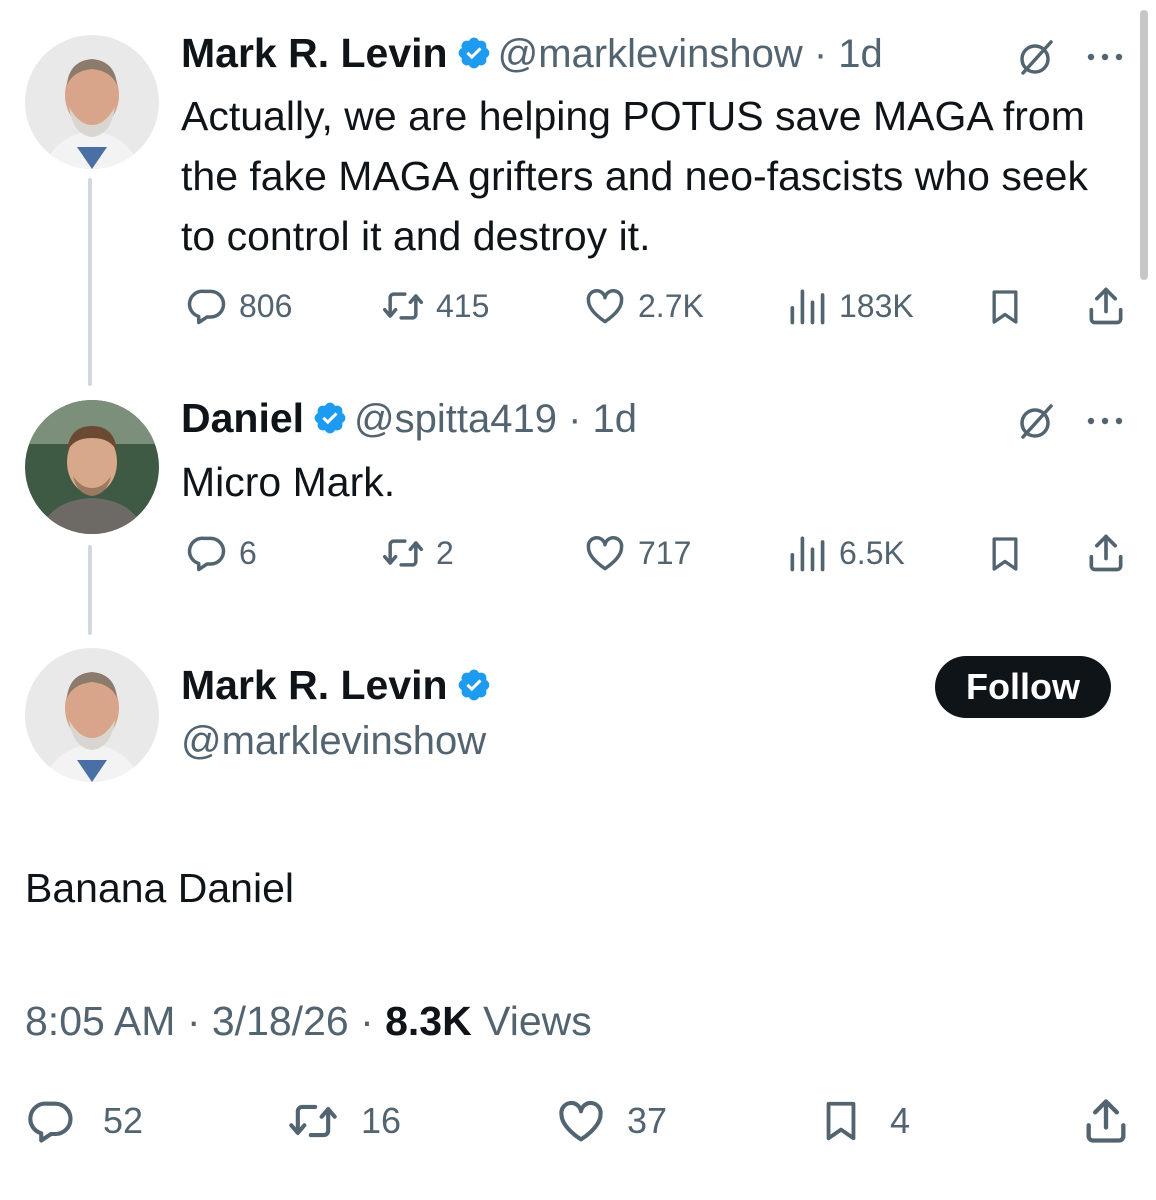  Describe the element at coordinates (343, 1121) in the screenshot. I see `repost-button: 16` at that location.